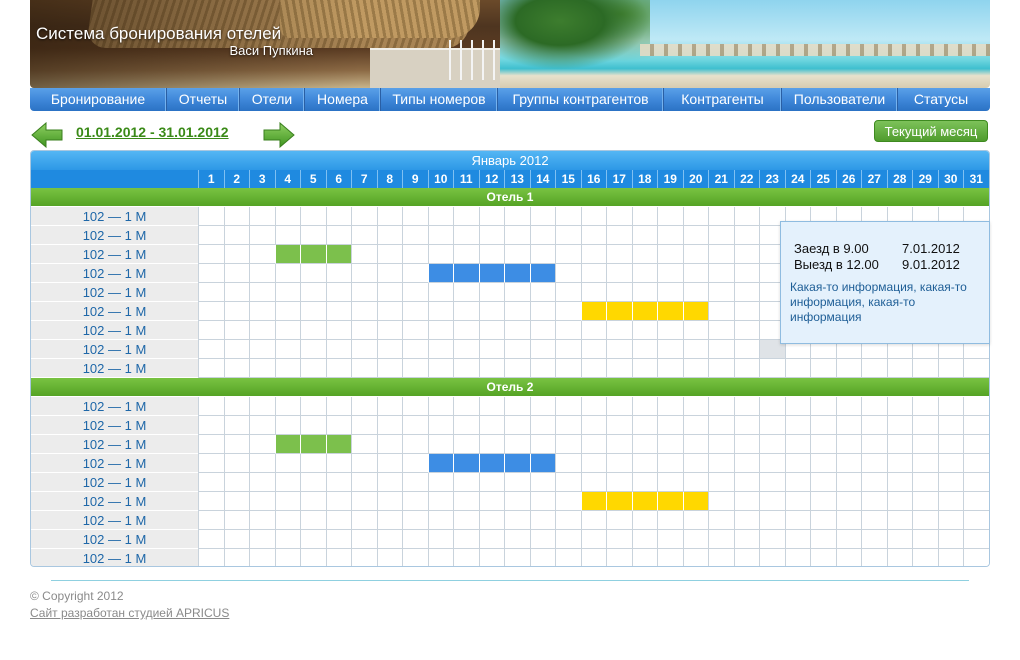 This screenshot has width=1020, height=660. I want to click on nav-item-contractor-groups: Группы контрагентов, so click(581, 99).